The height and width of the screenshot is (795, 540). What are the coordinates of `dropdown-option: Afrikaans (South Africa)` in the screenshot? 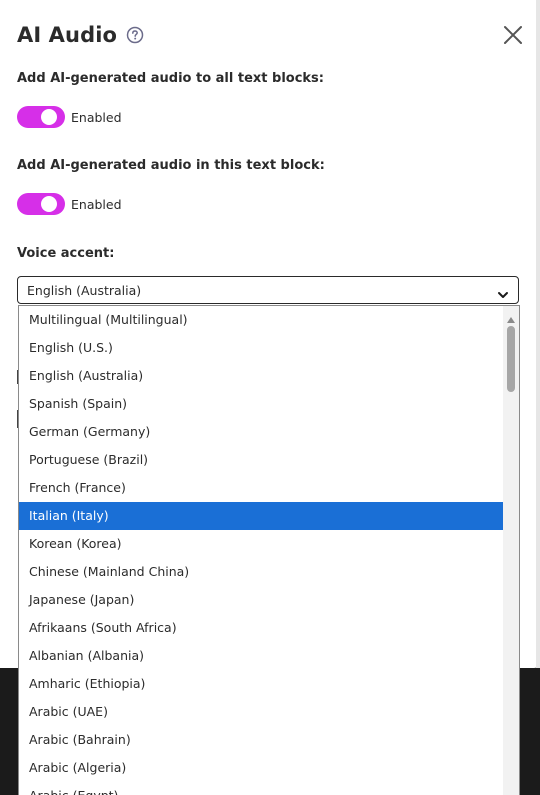 It's located at (261, 628).